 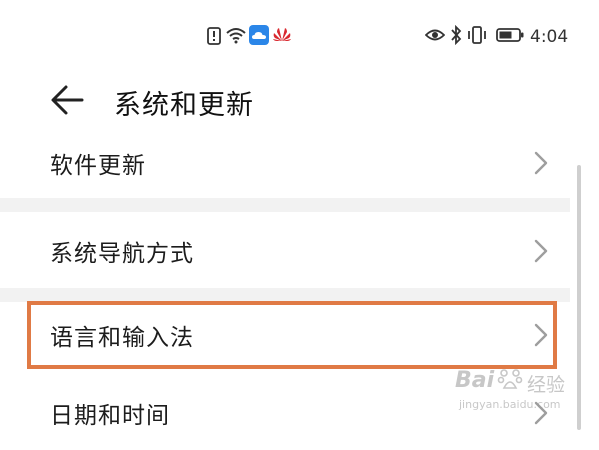 What do you see at coordinates (517, 392) in the screenshot?
I see `baidu-watermark: Bai 经验 jingyan.baidu.com` at bounding box center [517, 392].